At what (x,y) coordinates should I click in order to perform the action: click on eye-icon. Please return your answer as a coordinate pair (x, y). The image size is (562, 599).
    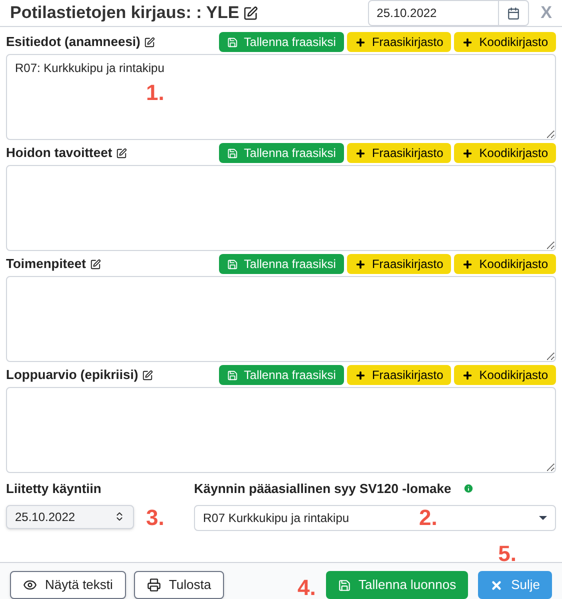
    Looking at the image, I should click on (30, 585).